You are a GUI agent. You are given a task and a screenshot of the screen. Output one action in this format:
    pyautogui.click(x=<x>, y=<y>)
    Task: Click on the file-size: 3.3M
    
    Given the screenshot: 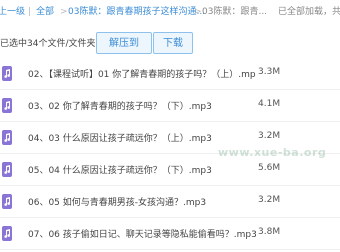 What is the action you would take?
    pyautogui.click(x=269, y=72)
    